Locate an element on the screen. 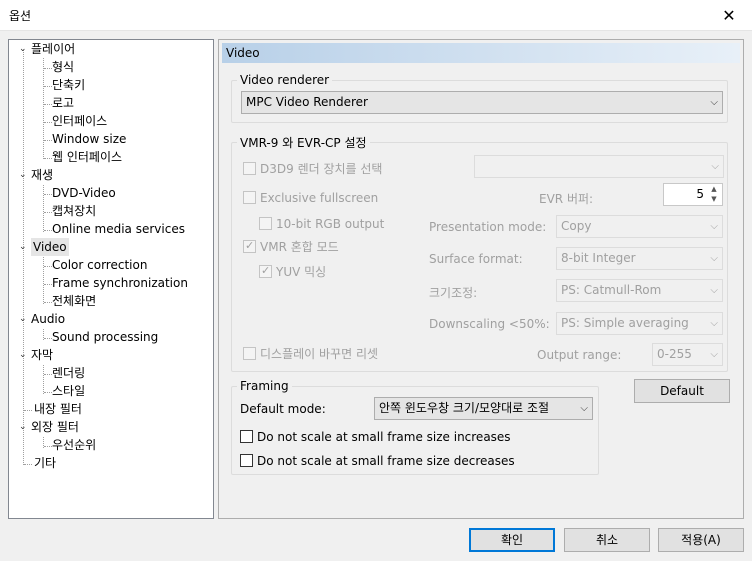 This screenshot has height=561, width=752. tree-item-misc: 기타 is located at coordinates (45, 463).